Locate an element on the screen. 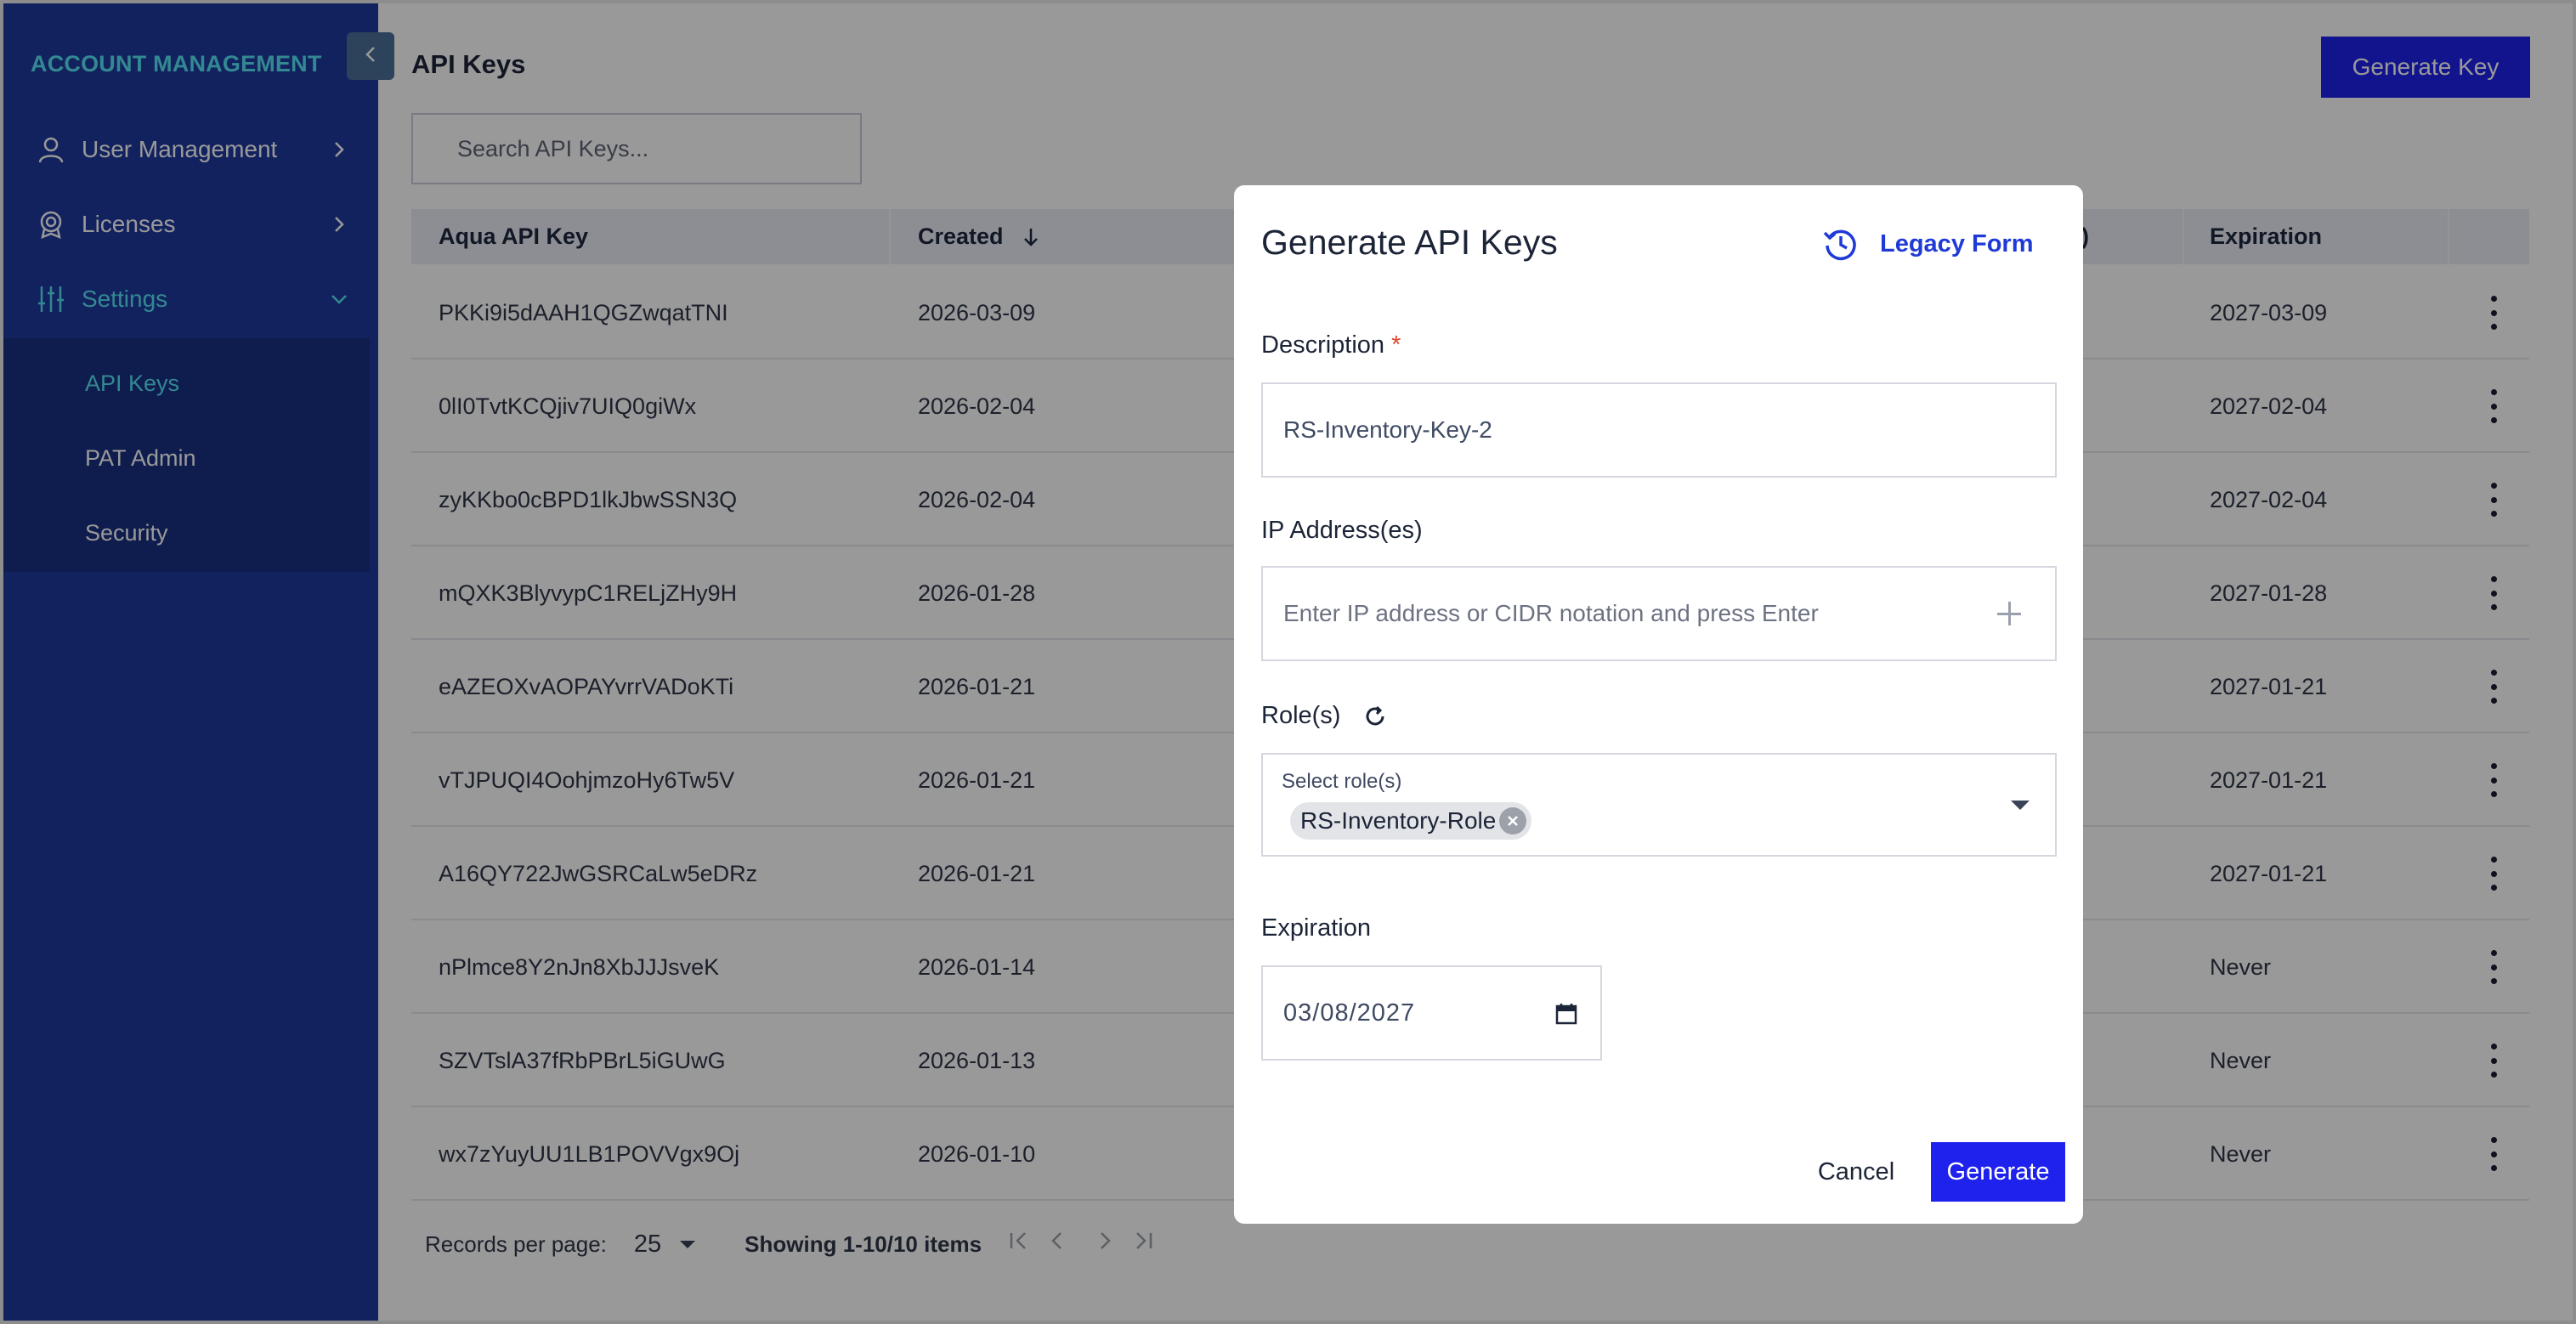 This screenshot has height=1324, width=2576. description-field: RS-Inventory-Key-2 is located at coordinates (1659, 430).